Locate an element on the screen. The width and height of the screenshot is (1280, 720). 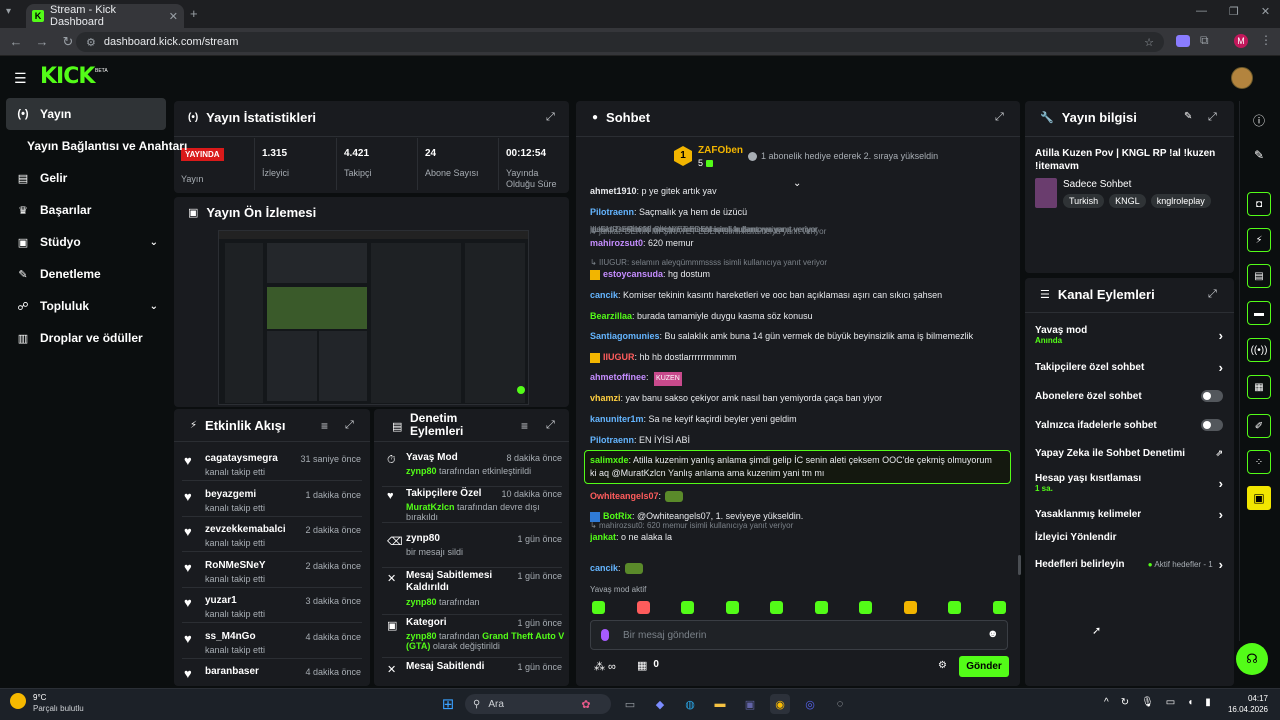
restore-icon: ❐ is located at coordinates (1234, 11).